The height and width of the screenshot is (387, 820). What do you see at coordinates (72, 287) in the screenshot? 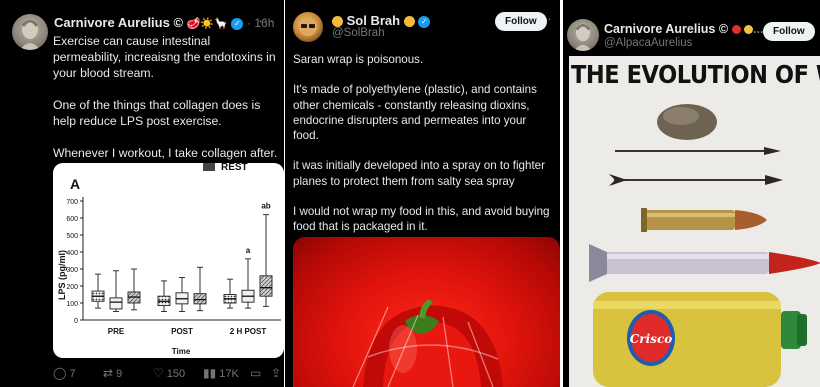
I see `y-tick-label: 200` at bounding box center [72, 287].